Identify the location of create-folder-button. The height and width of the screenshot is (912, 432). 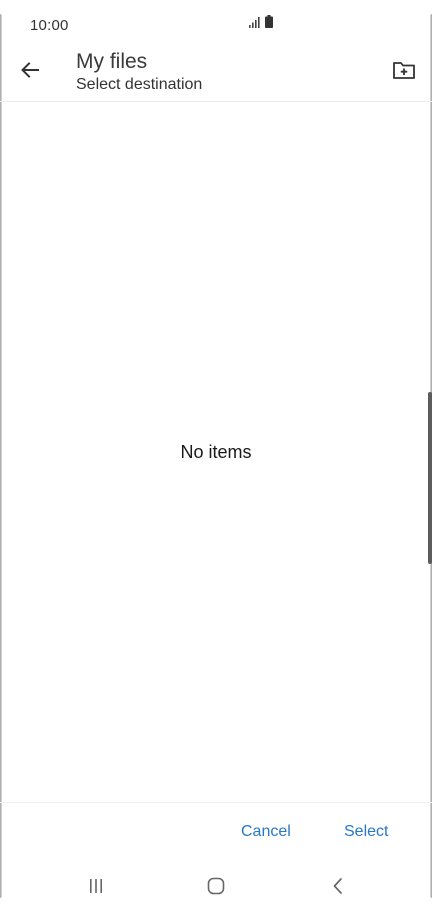
(404, 72).